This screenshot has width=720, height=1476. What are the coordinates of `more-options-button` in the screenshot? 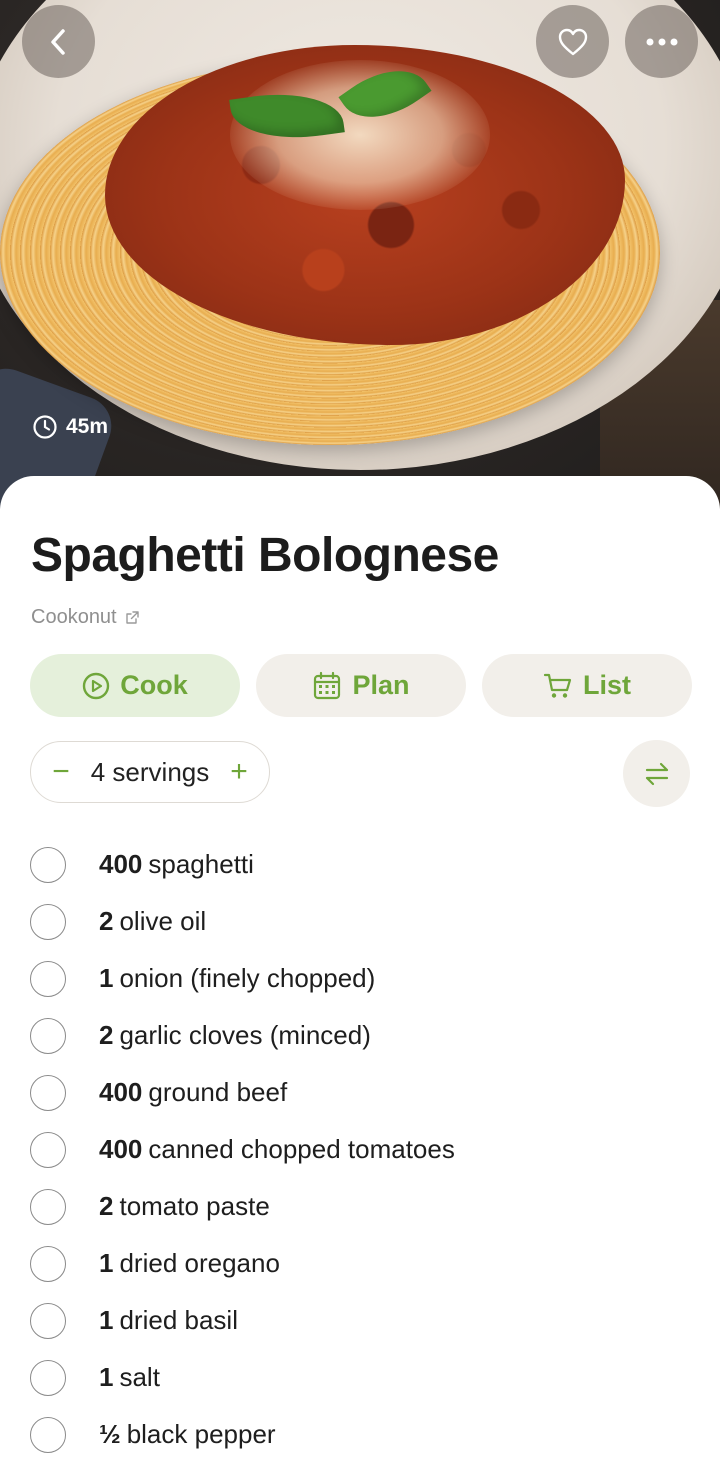 It's located at (661, 41).